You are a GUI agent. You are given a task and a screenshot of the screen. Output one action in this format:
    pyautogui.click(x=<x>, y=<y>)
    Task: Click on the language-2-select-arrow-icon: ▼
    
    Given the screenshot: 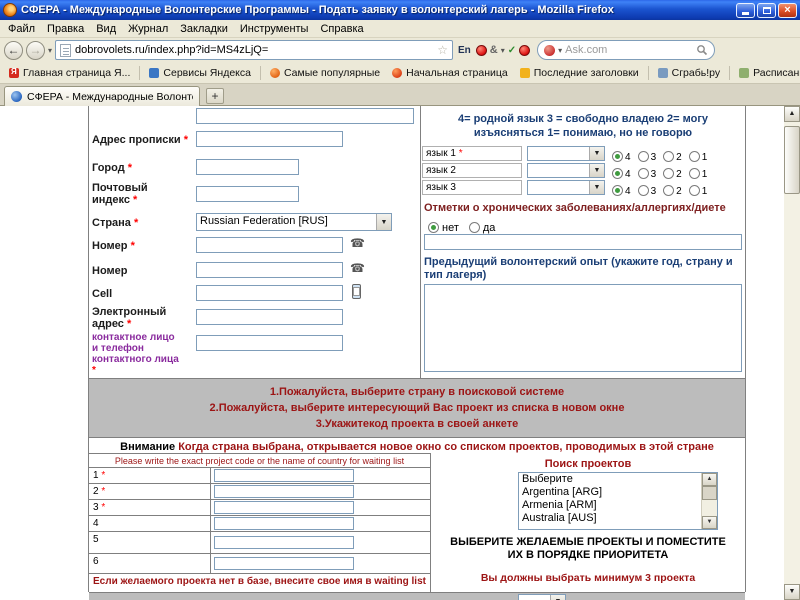 What is the action you would take?
    pyautogui.click(x=596, y=170)
    